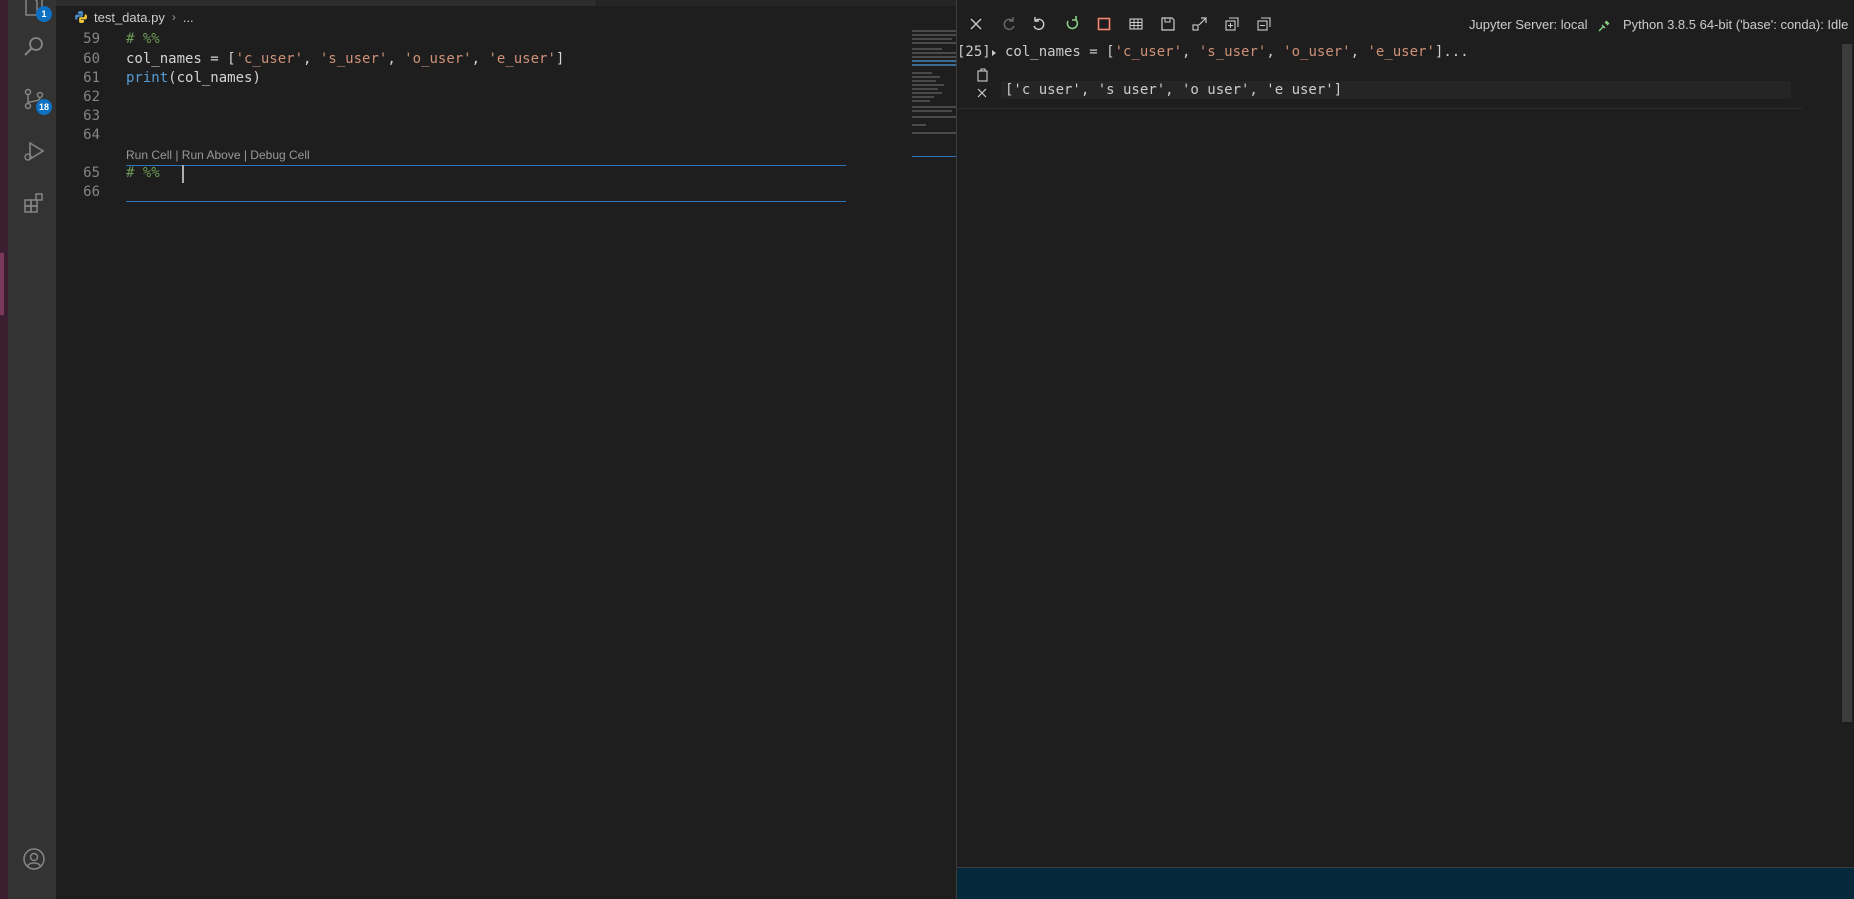 Image resolution: width=1854 pixels, height=899 pixels. I want to click on redo-icon, so click(1008, 24).